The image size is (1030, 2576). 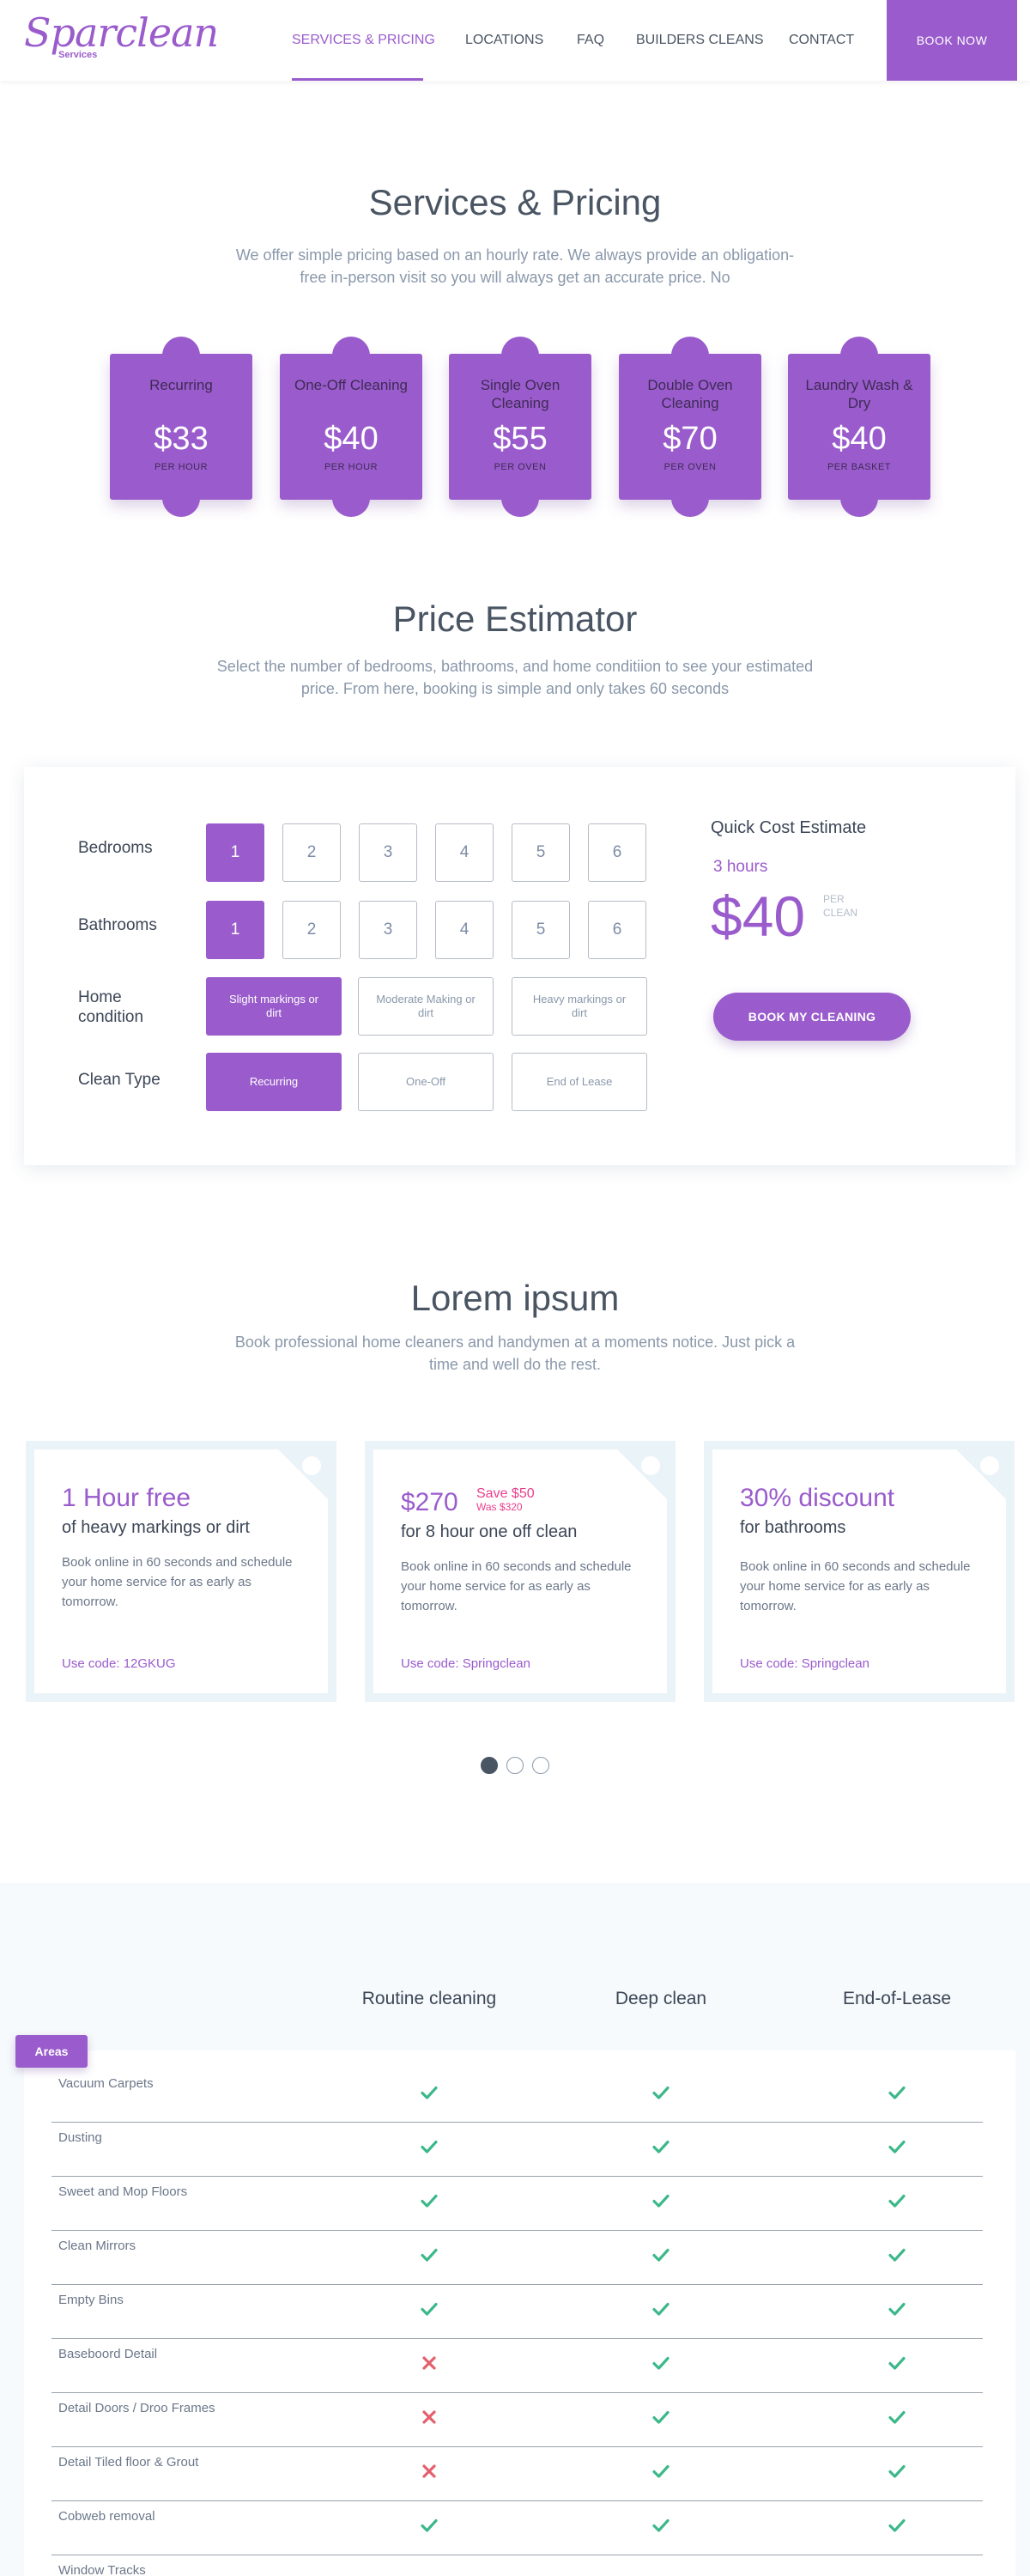 I want to click on nav-contact: CONTACT, so click(x=821, y=40).